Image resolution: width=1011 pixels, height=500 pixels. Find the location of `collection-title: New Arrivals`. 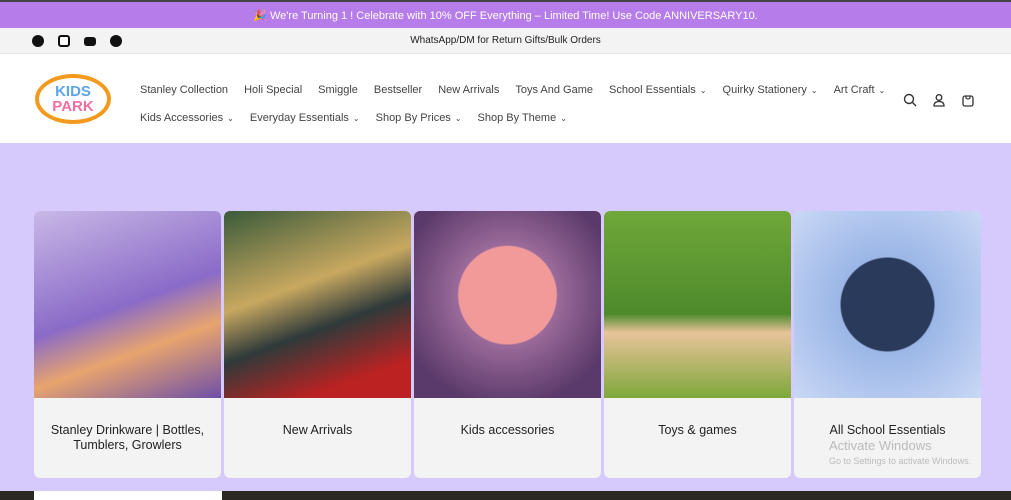

collection-title: New Arrivals is located at coordinates (317, 430).